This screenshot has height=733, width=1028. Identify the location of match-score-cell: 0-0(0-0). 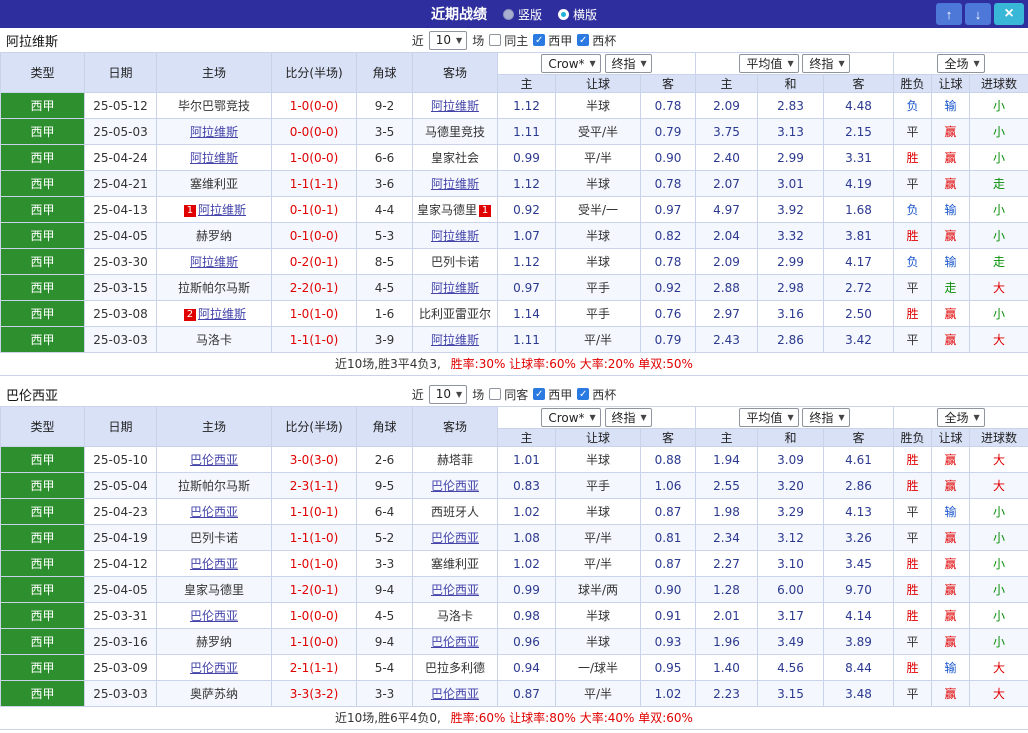
(314, 131).